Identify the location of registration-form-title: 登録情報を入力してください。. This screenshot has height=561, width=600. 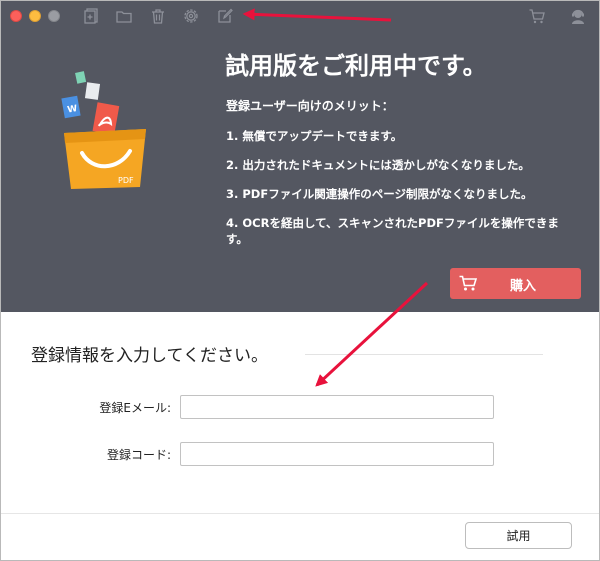
(149, 356).